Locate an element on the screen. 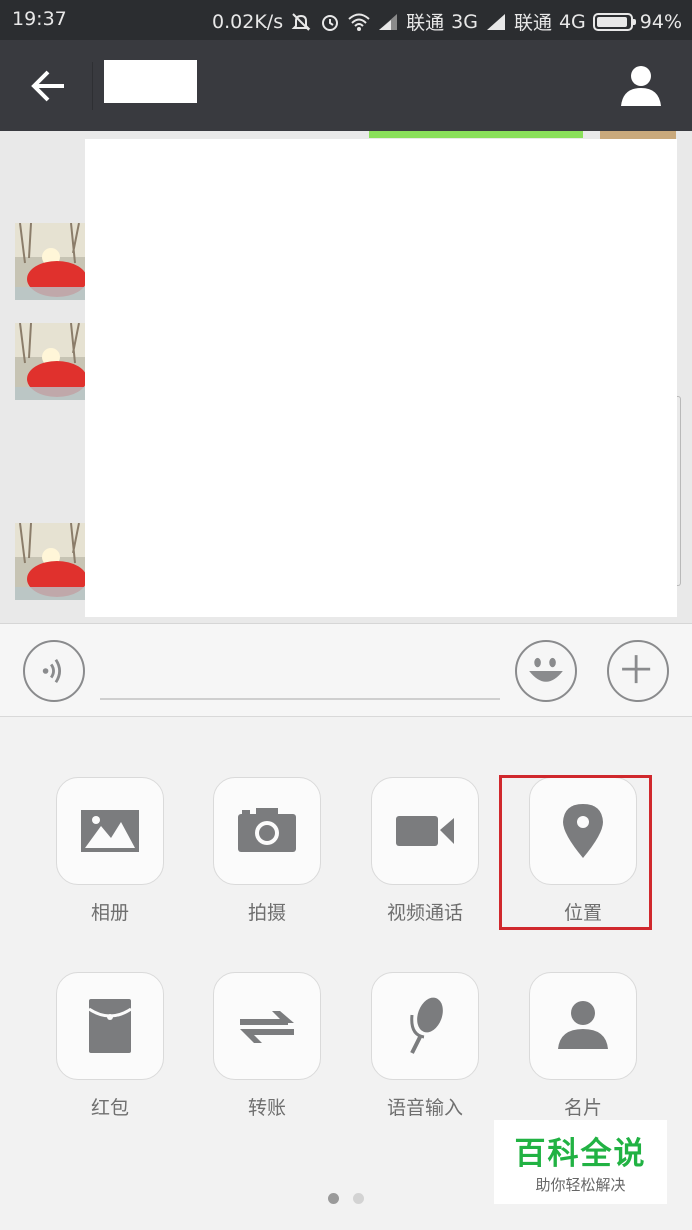  microphone-icon is located at coordinates (426, 1025).